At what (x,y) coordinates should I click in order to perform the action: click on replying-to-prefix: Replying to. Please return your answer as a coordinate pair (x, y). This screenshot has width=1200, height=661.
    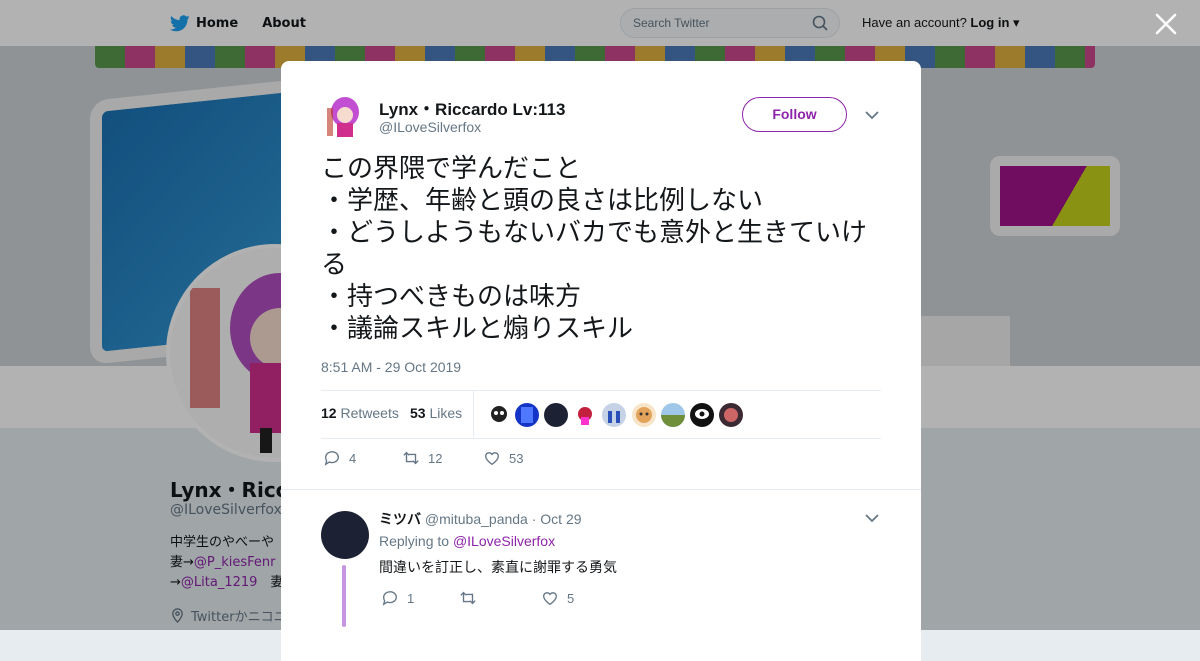
    Looking at the image, I should click on (414, 541).